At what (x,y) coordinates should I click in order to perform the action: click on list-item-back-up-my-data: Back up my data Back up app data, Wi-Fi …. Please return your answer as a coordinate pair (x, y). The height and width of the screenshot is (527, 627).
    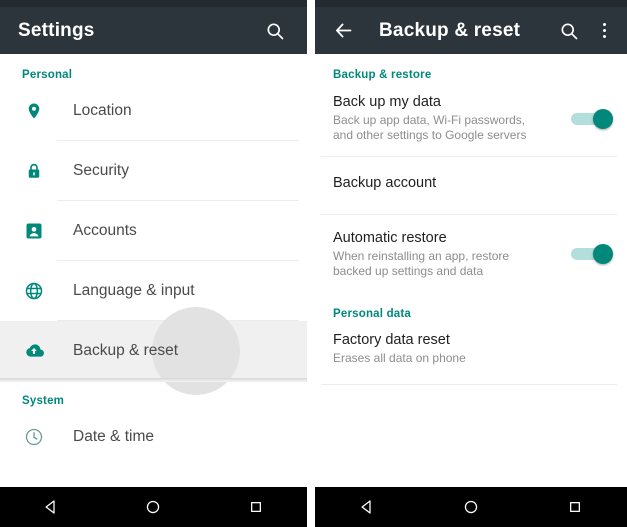
    Looking at the image, I should click on (471, 118).